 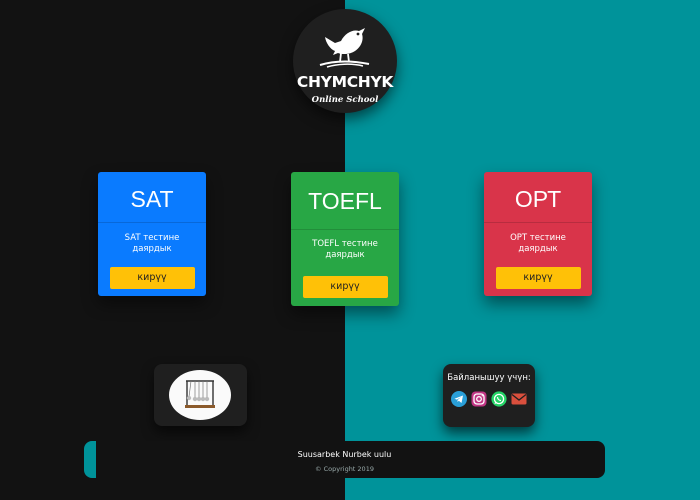 I want to click on newtons-cradle-icon, so click(x=200, y=394).